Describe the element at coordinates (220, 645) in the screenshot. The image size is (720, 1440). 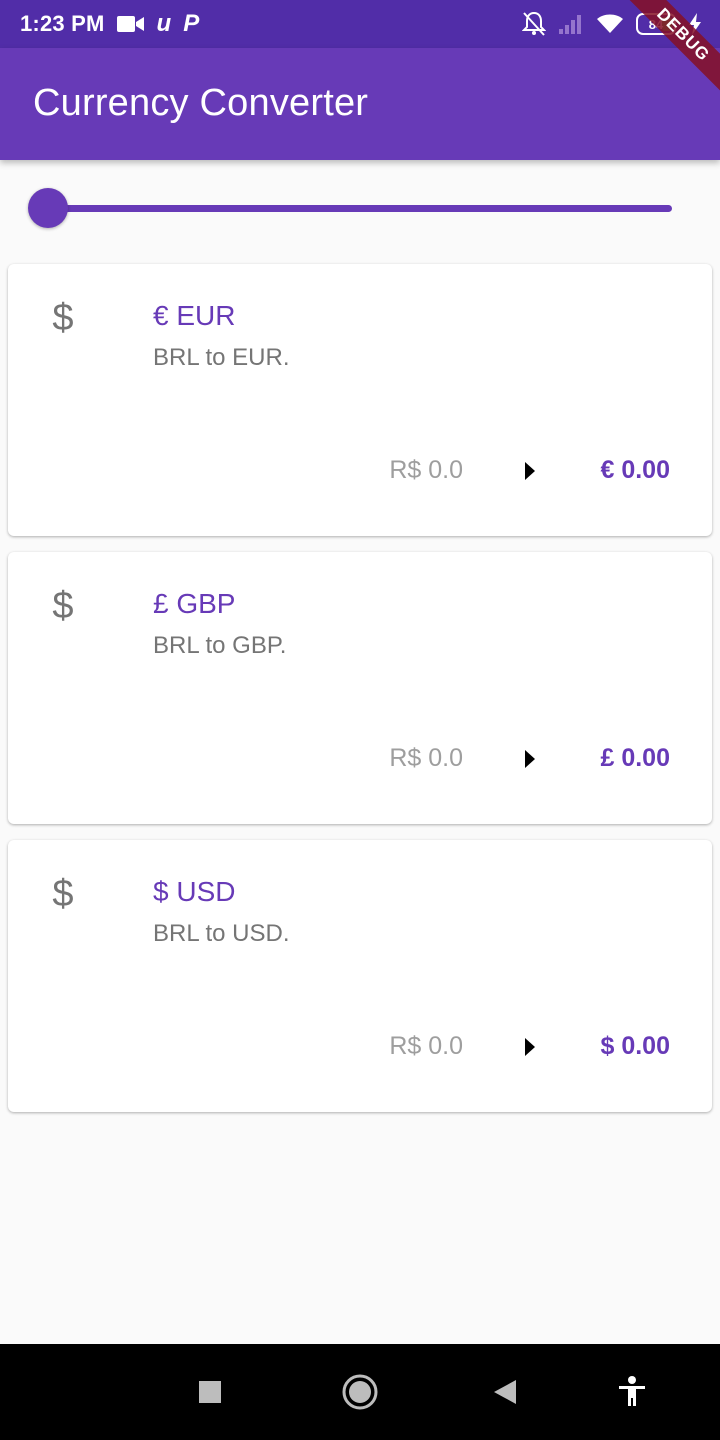
I see `card-subtitle: BRL to GBP.` at that location.